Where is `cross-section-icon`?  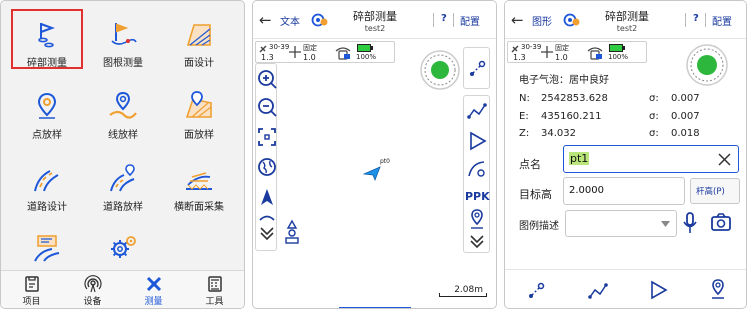
cross-section-icon is located at coordinates (199, 181).